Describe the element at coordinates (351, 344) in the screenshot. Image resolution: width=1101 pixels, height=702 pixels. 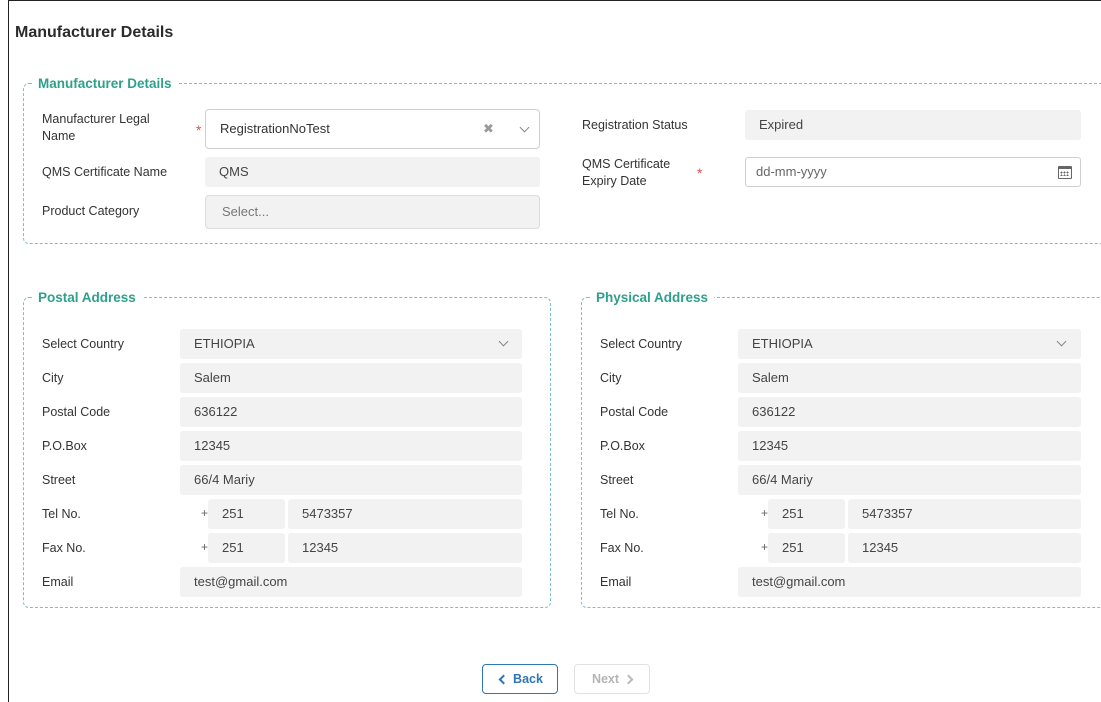
I see `postal-country-select: ETHIOPIA` at that location.